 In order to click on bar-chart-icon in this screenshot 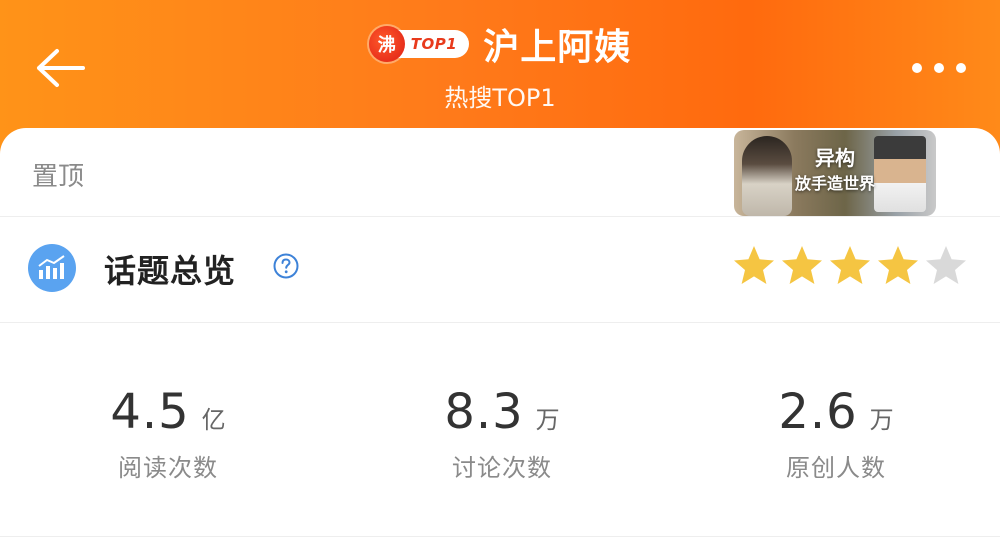, I will do `click(52, 268)`.